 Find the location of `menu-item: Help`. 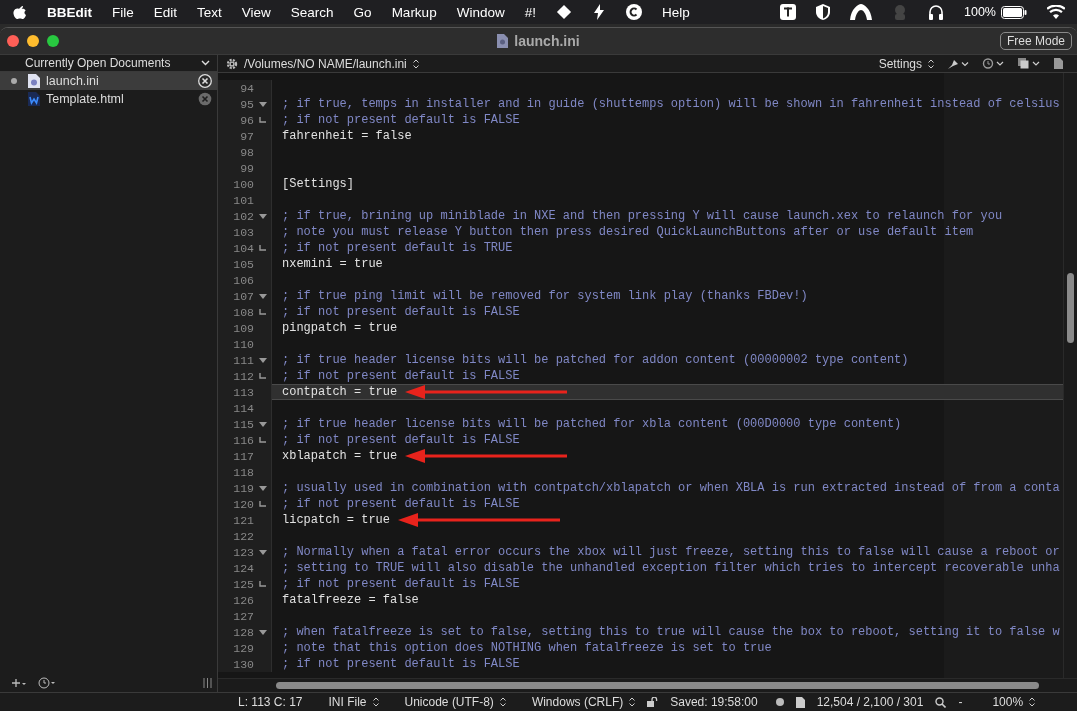

menu-item: Help is located at coordinates (675, 12).